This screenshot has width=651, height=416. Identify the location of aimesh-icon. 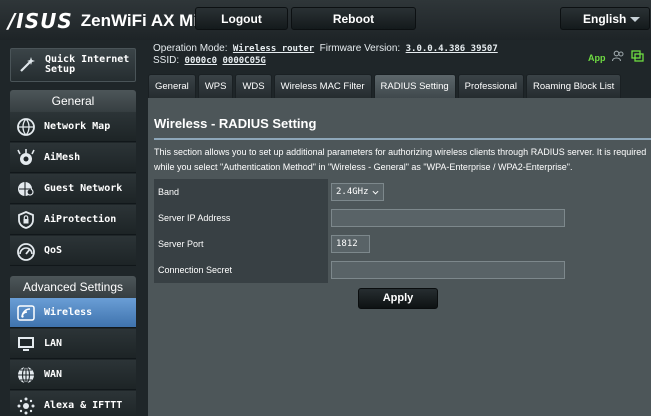
(26, 158).